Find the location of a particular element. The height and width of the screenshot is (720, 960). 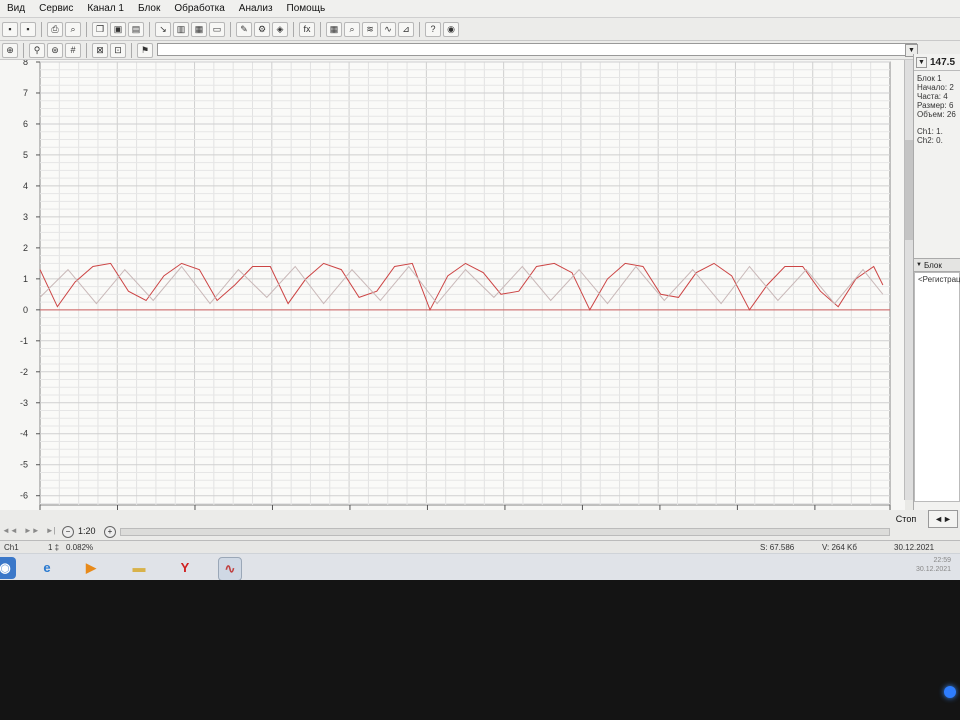

fit-y-icon: ⊡ is located at coordinates (118, 50).